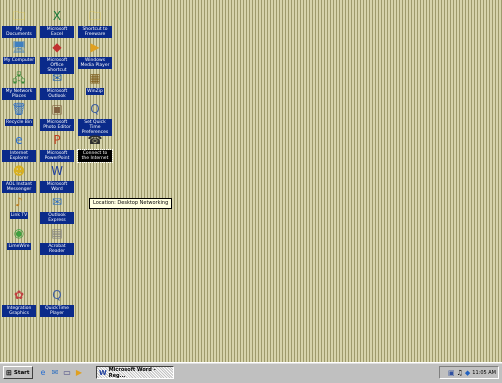 This screenshot has height=383, width=502. I want to click on desktop-icon-13: P Microsoft PowerPoint, so click(57, 147).